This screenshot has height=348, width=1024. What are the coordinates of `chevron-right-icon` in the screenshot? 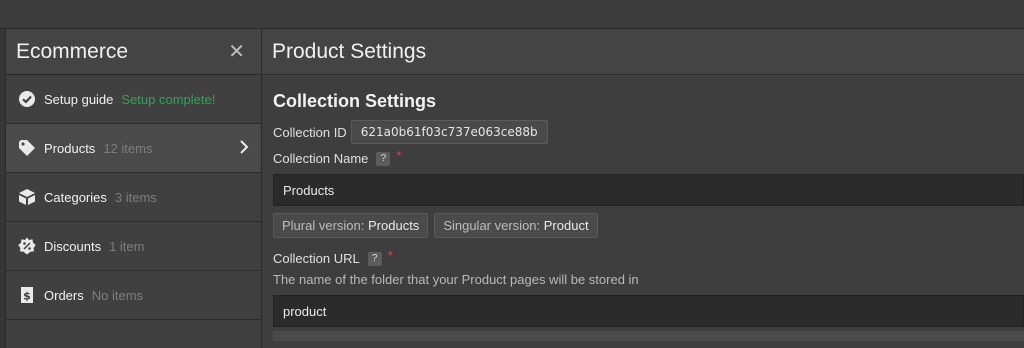 It's located at (244, 149).